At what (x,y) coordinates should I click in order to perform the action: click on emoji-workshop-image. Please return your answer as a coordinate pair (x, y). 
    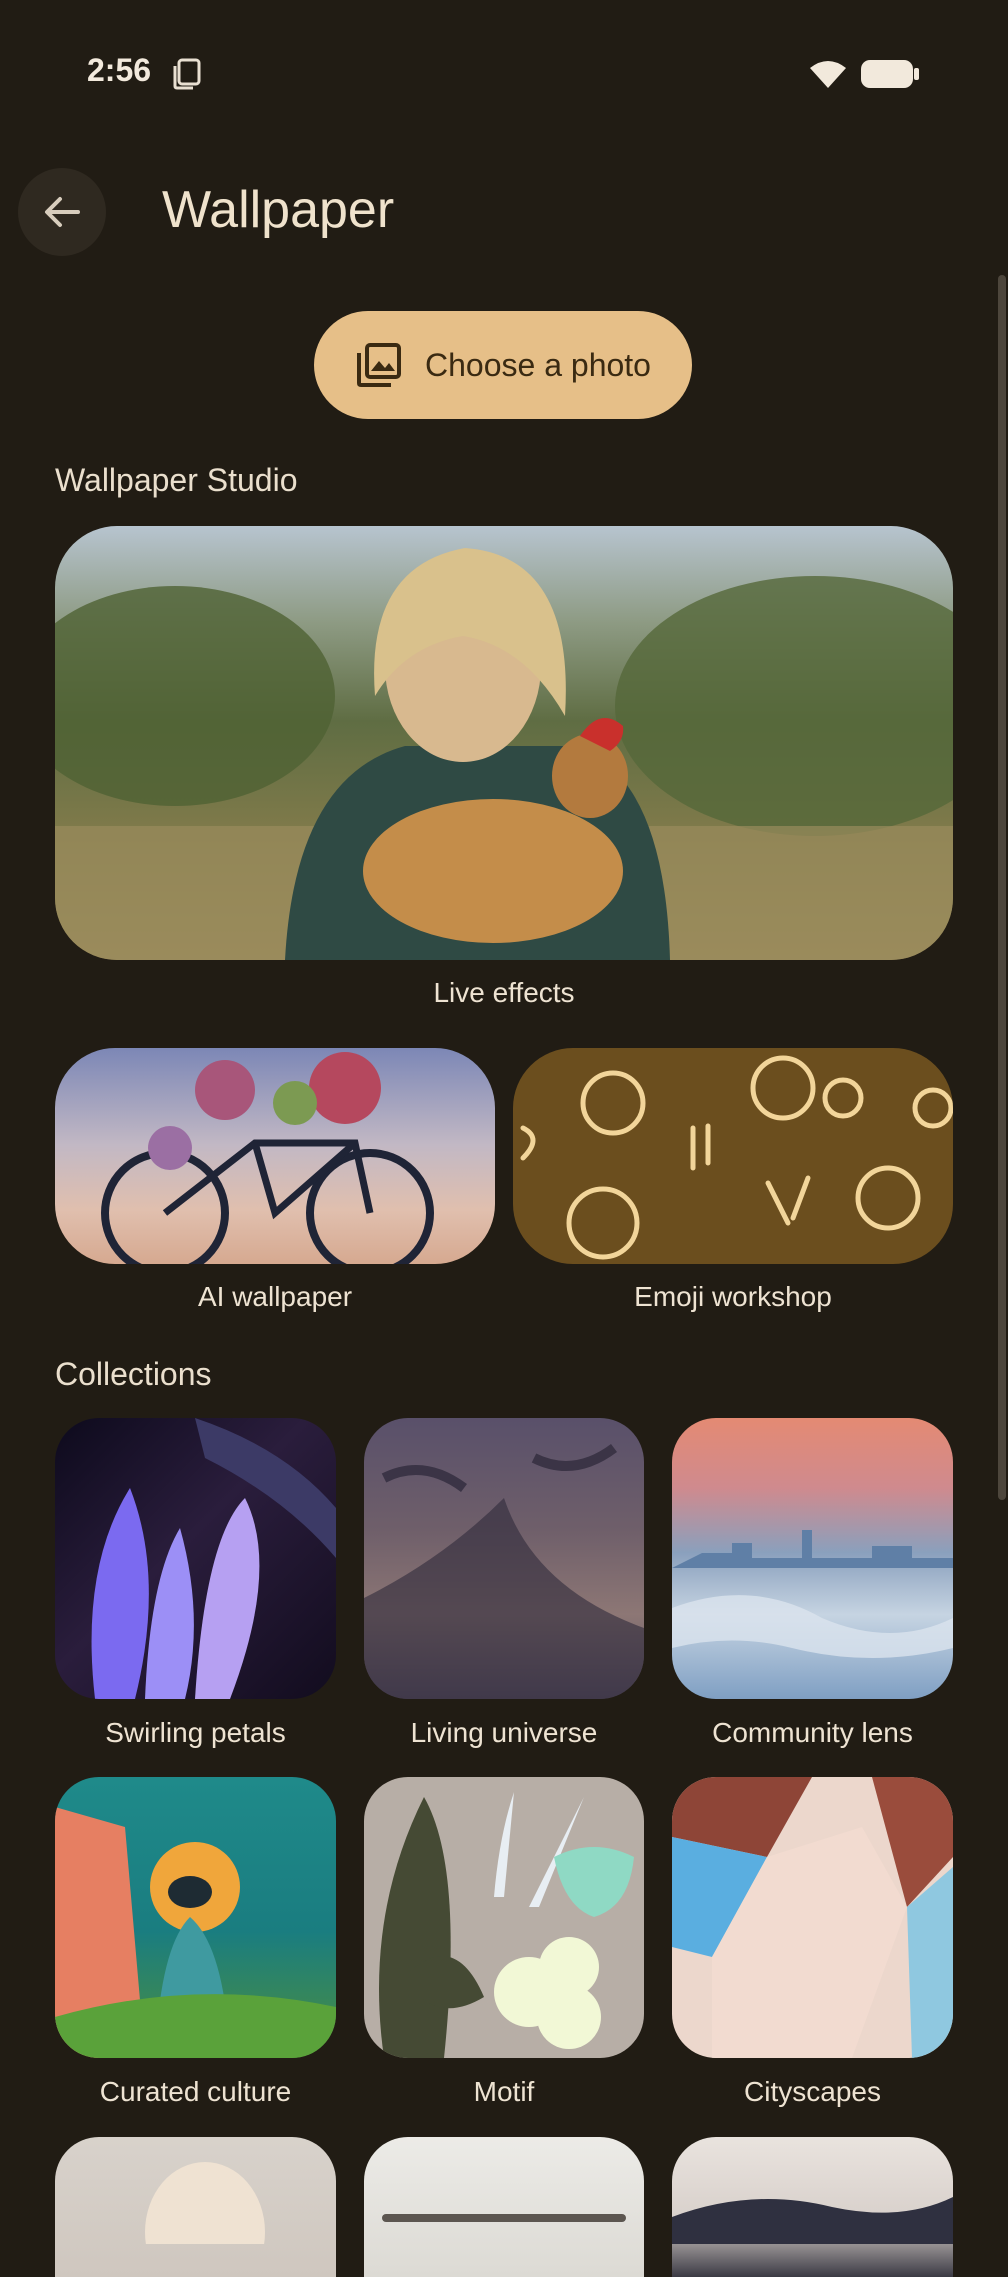
    Looking at the image, I should click on (736, 1157).